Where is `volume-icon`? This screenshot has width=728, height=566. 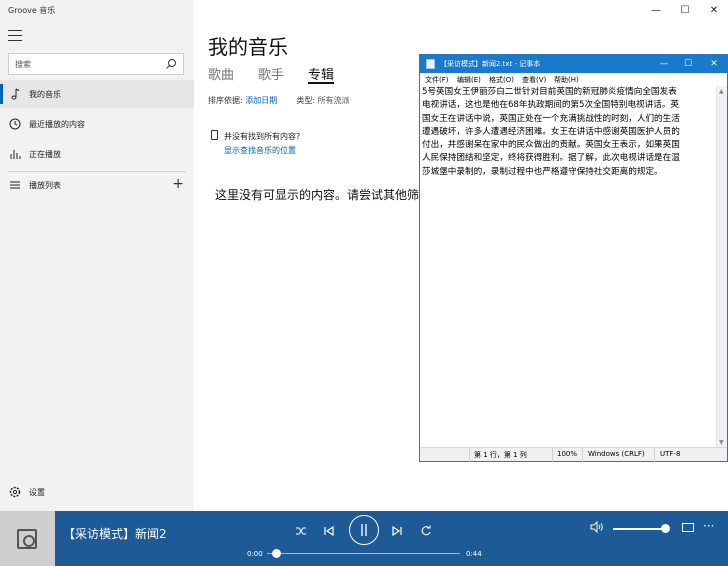
volume-icon is located at coordinates (597, 528).